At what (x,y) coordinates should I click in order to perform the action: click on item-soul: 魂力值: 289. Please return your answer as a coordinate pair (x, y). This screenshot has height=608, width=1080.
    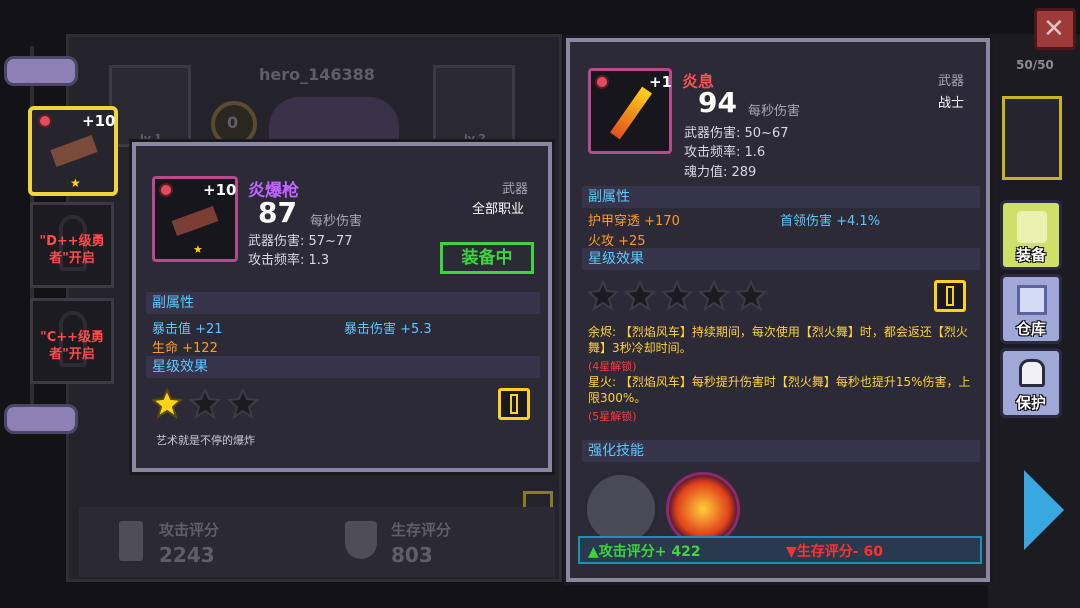
    Looking at the image, I should click on (720, 172).